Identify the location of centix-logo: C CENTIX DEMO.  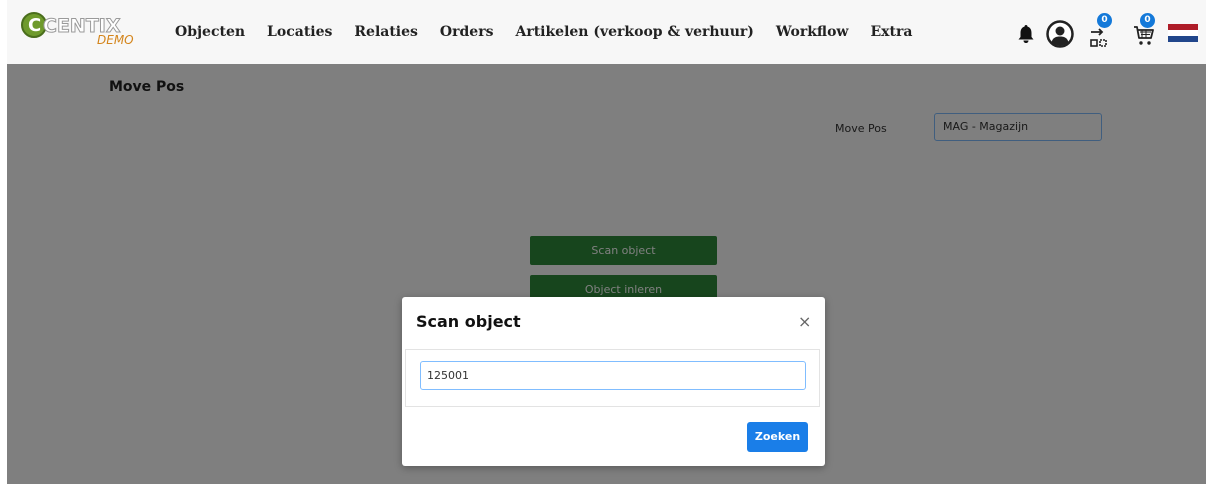
(81, 30).